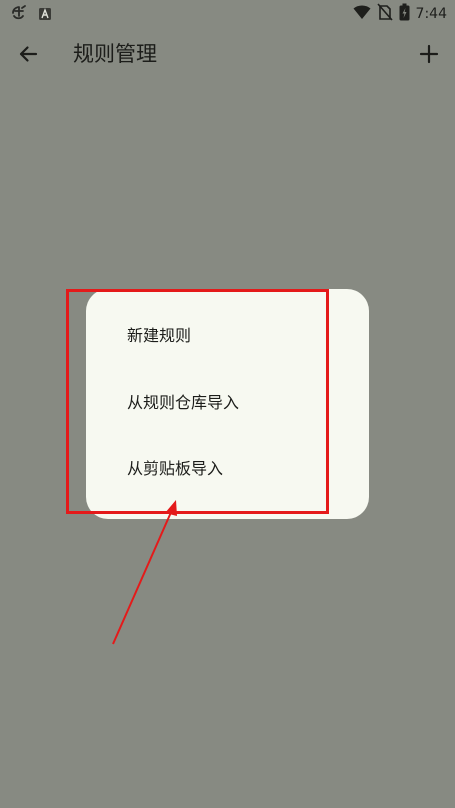 The image size is (455, 808). I want to click on battery-icon, so click(404, 14).